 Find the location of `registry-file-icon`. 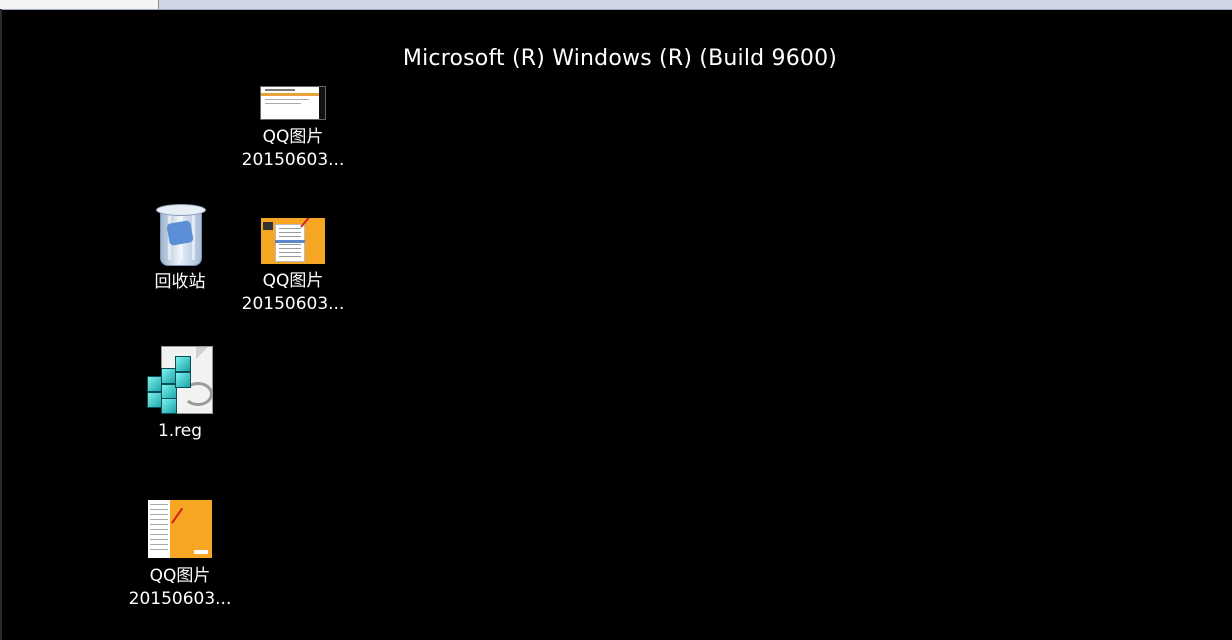

registry-file-icon is located at coordinates (180, 381).